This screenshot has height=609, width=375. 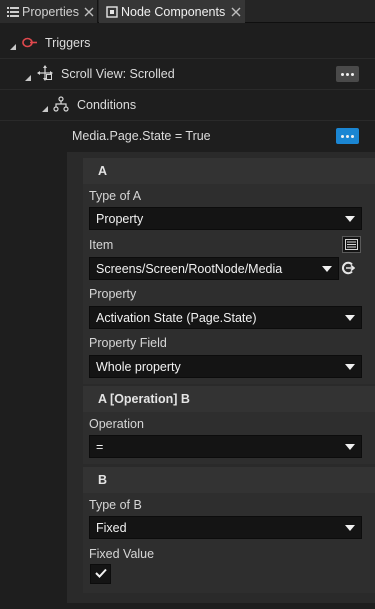 What do you see at coordinates (176, 317) in the screenshot?
I see `property-value: Activation State (Page.State)` at bounding box center [176, 317].